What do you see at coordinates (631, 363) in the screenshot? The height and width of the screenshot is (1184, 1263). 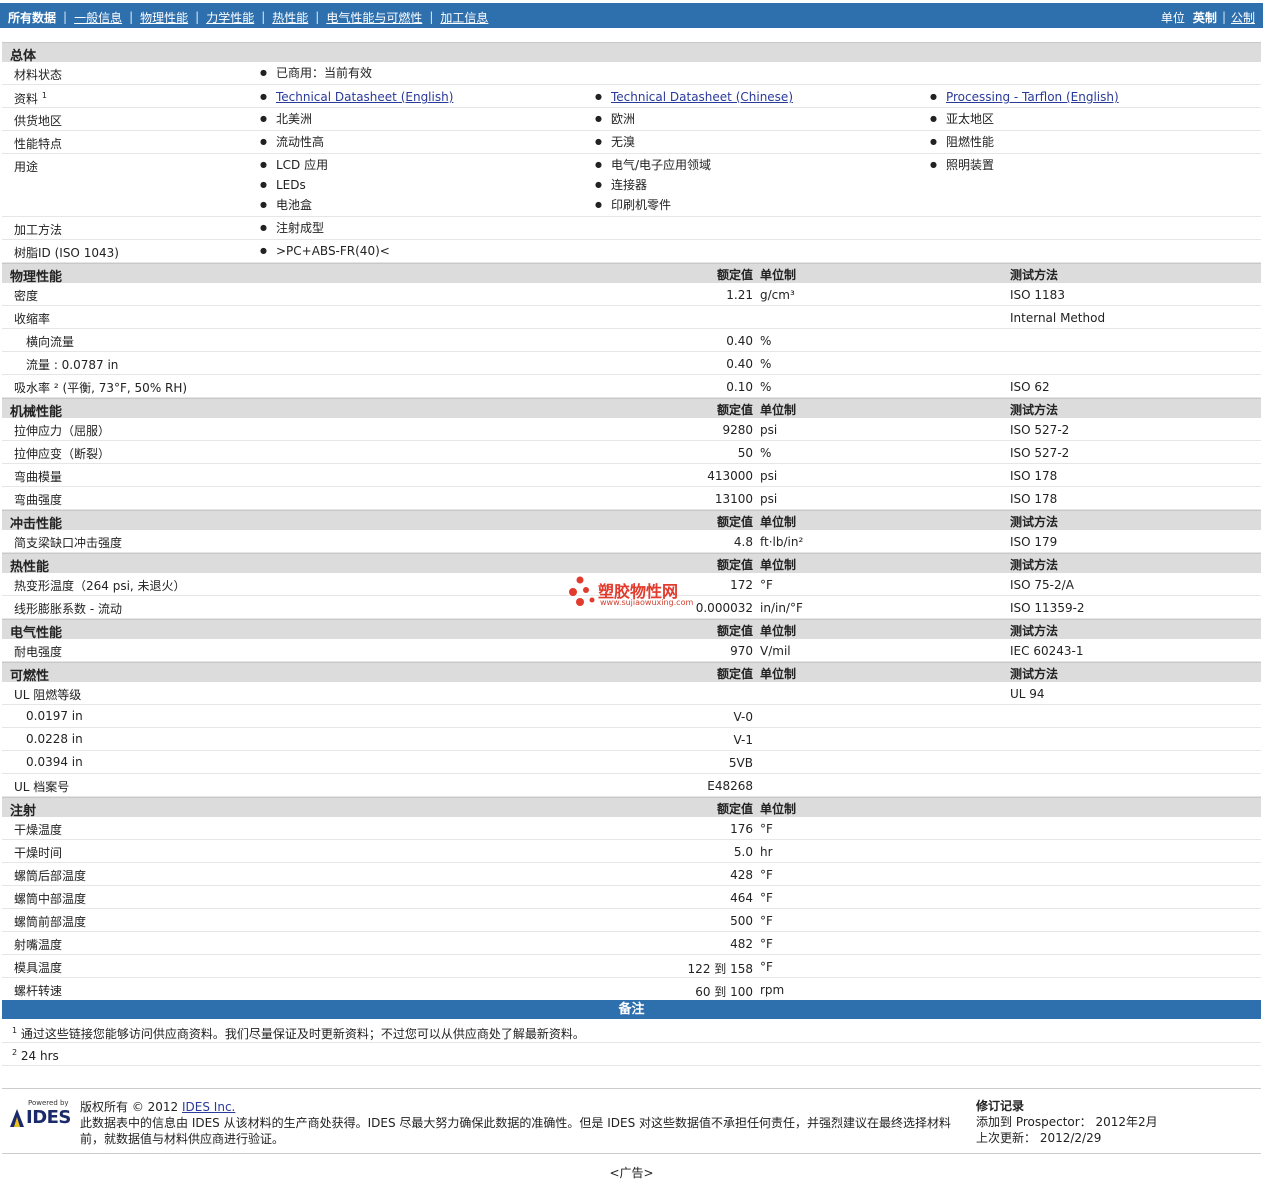 I see `property-row: 流量 : 0.0787 in 0.40%` at bounding box center [631, 363].